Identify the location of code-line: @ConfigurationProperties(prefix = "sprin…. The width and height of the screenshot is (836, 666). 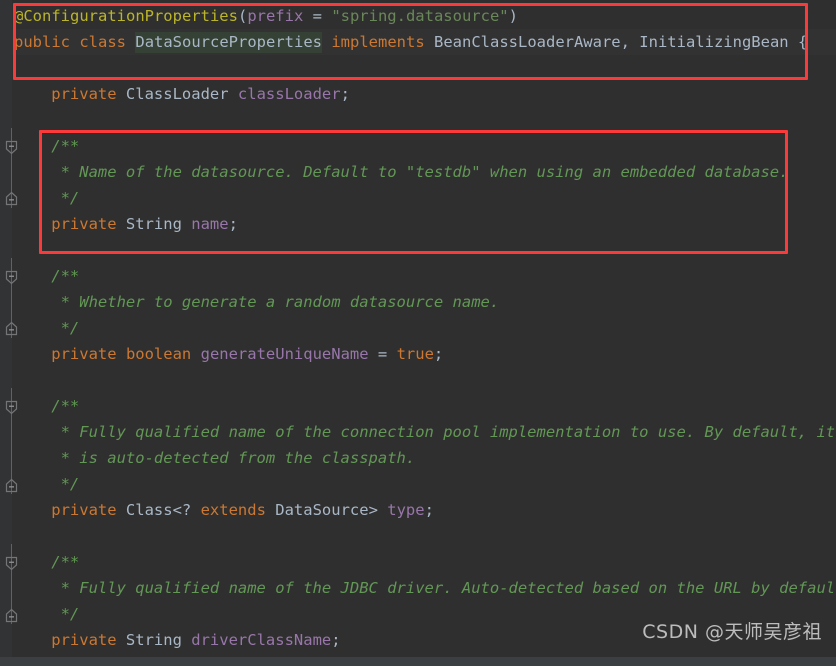
(266, 16).